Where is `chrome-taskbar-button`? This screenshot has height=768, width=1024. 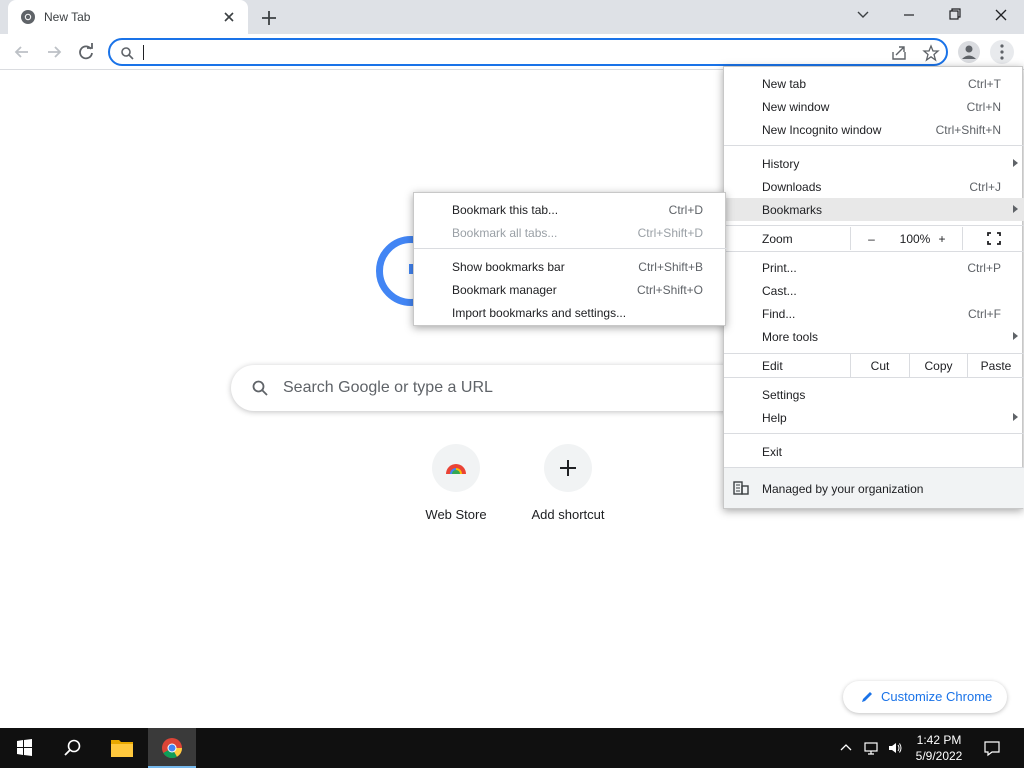
chrome-taskbar-button is located at coordinates (172, 748).